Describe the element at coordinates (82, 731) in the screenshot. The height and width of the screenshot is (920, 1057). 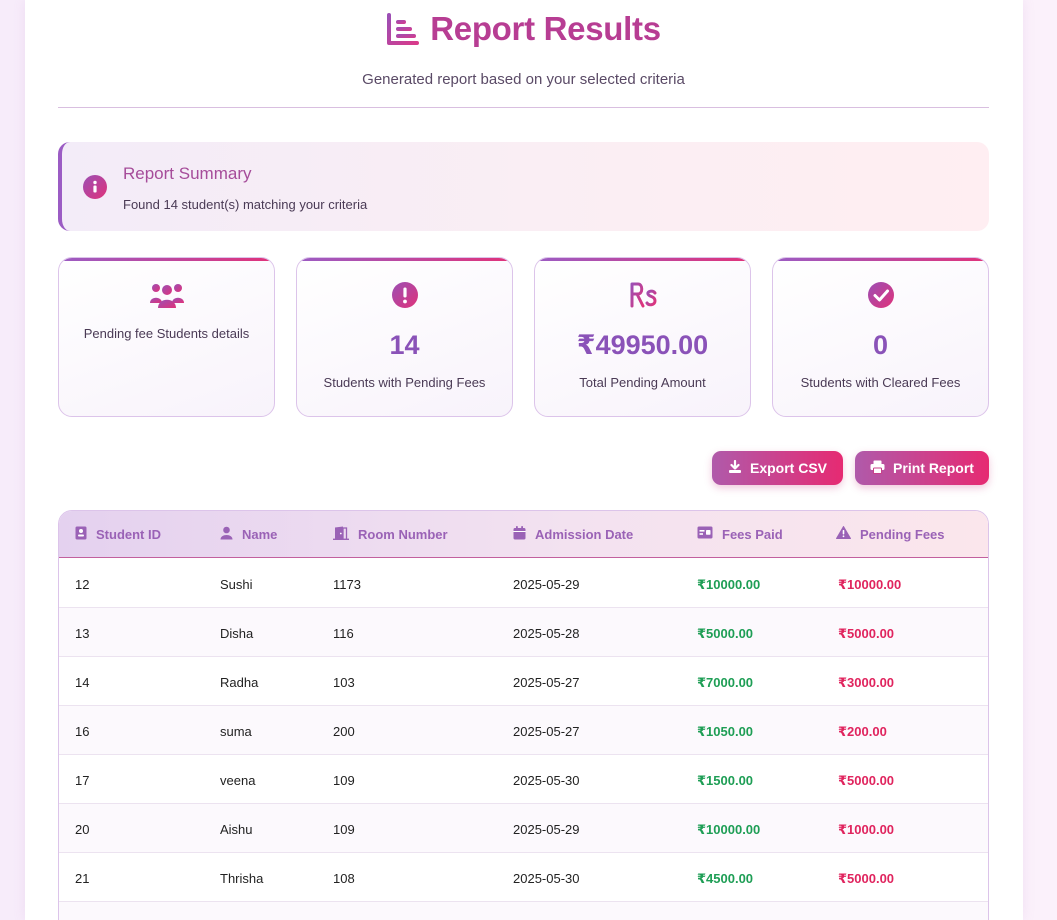
I see `cell-student-id: 16` at that location.